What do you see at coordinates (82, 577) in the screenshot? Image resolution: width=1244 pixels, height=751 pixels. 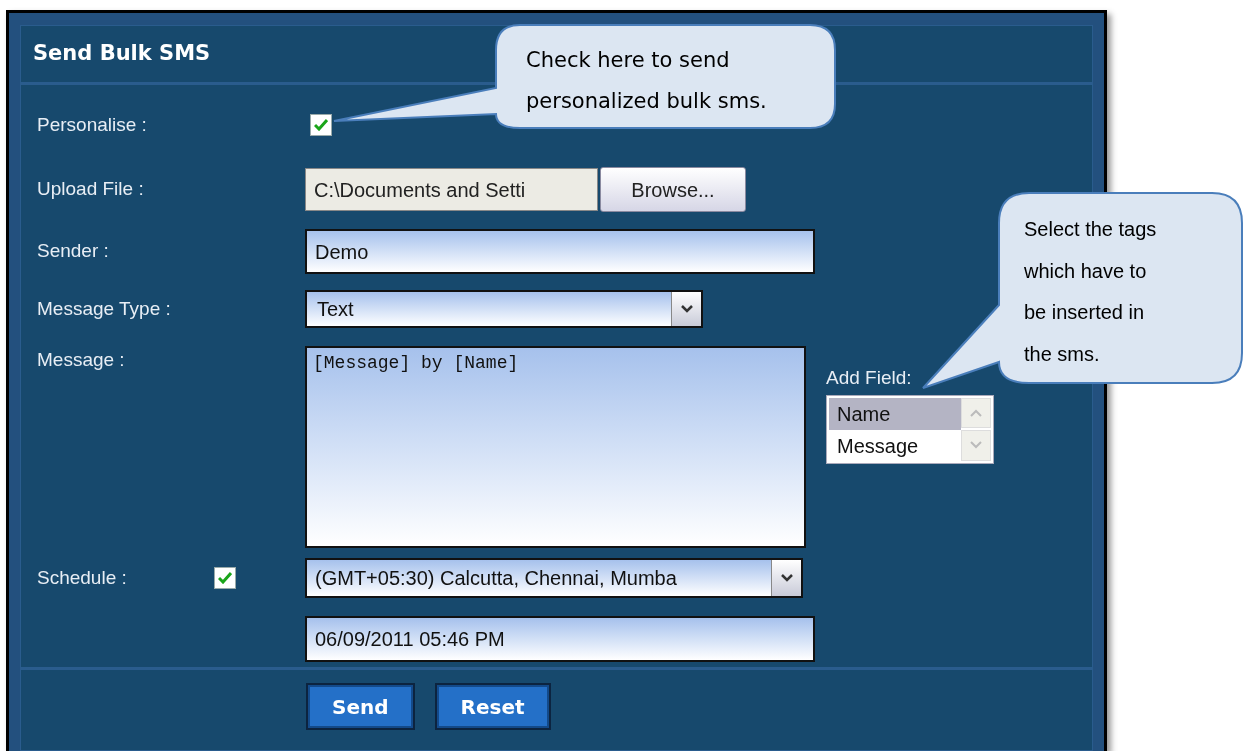 I see `field-label: Schedule :` at bounding box center [82, 577].